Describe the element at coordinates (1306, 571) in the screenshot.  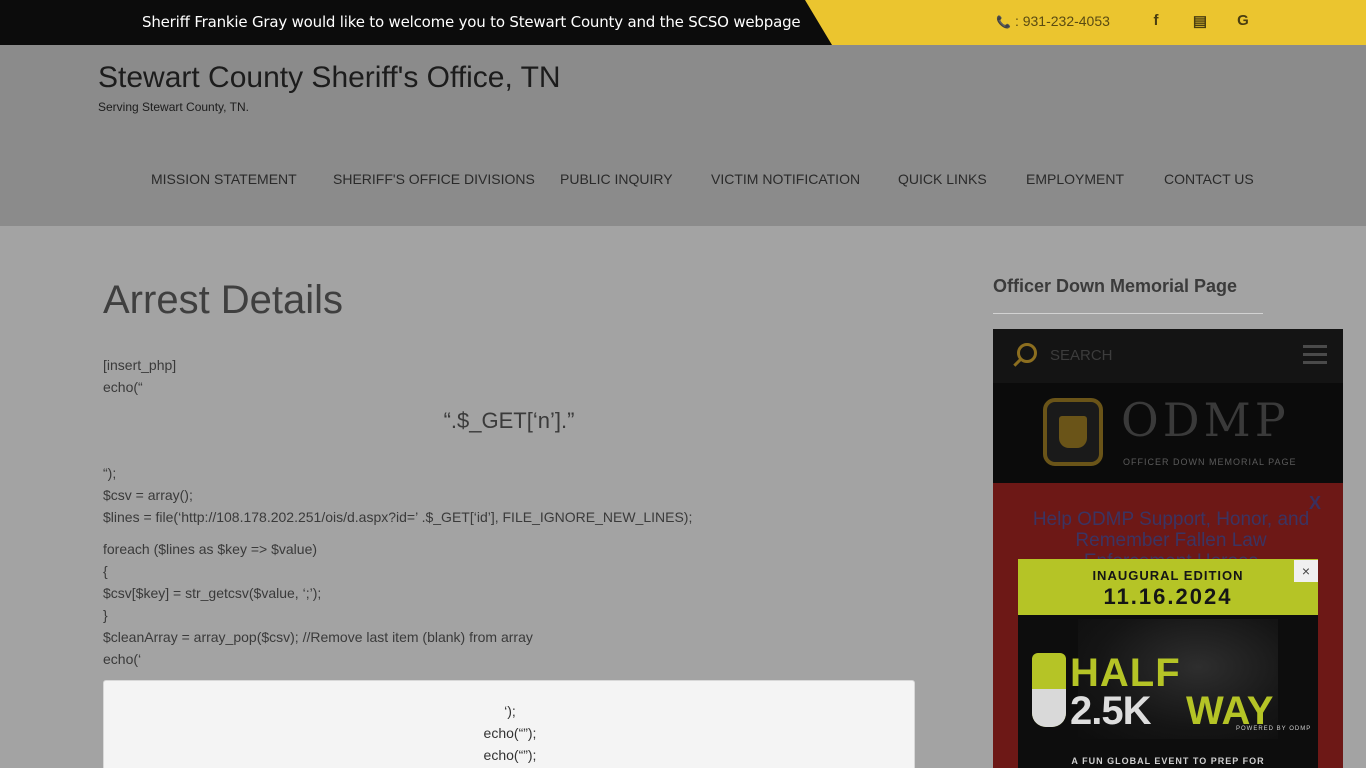
I see `close-ad-button: ×` at that location.